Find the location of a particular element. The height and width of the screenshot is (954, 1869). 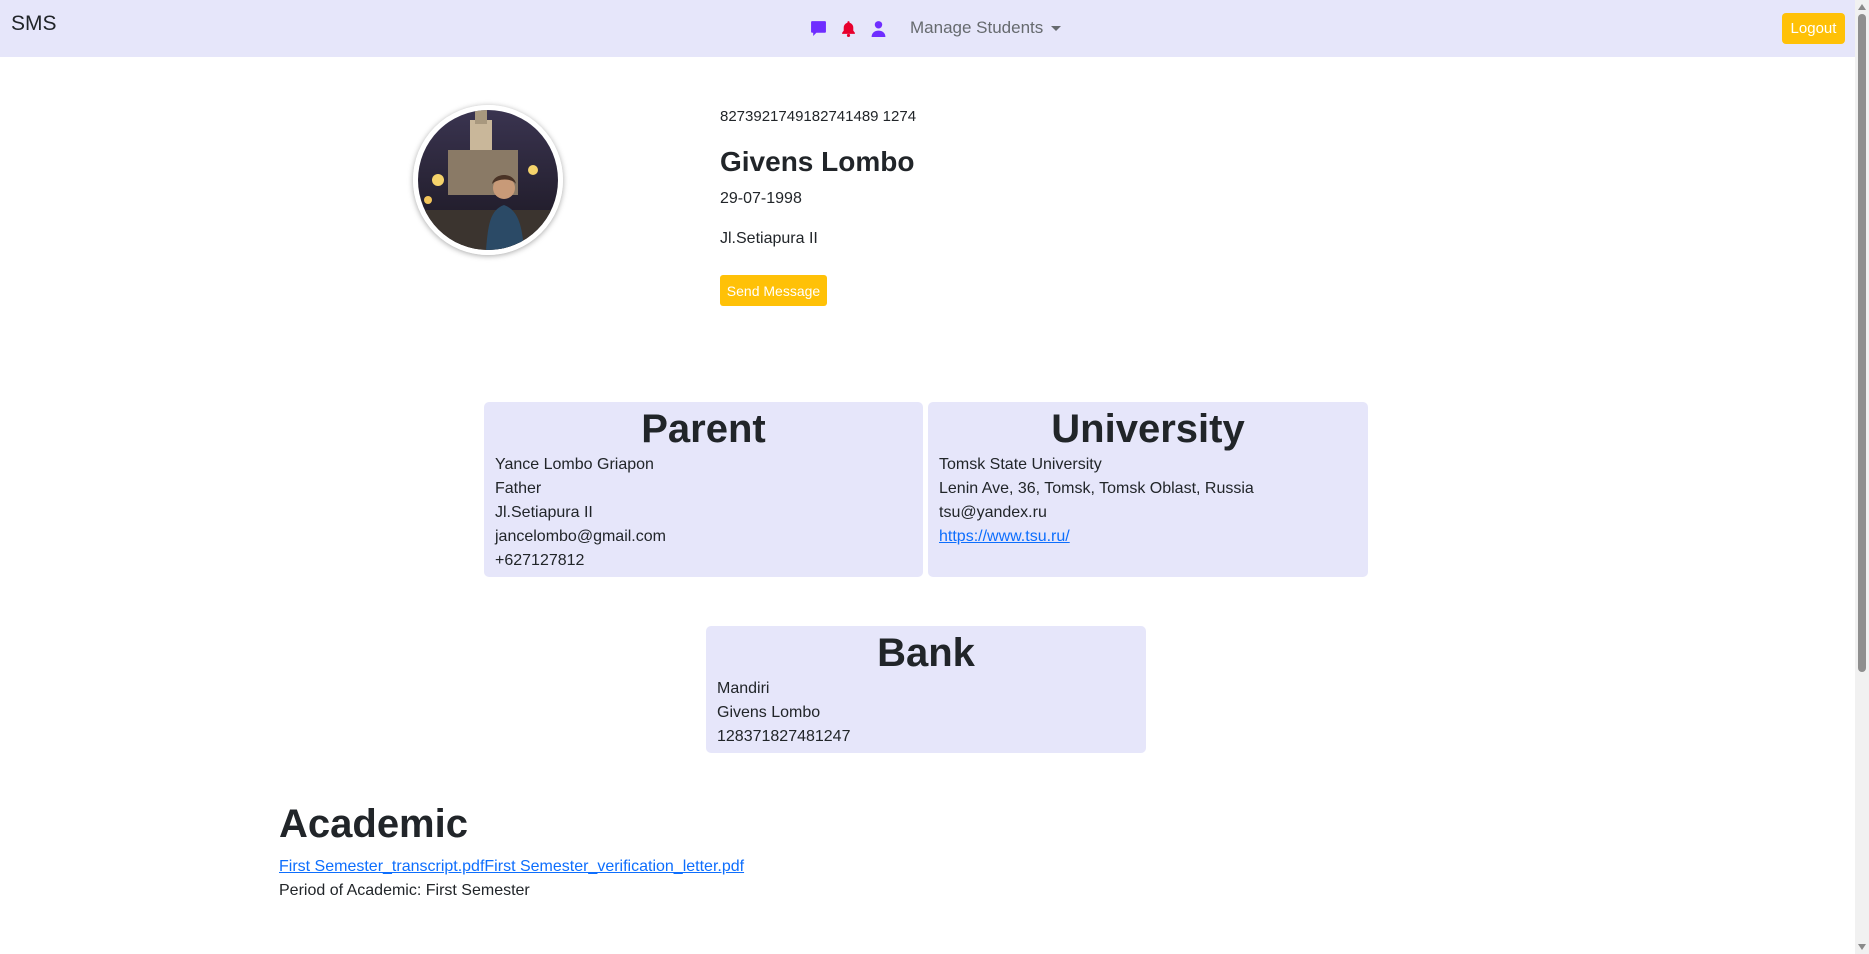

bank-account-name: Givens Lombo is located at coordinates (769, 712).